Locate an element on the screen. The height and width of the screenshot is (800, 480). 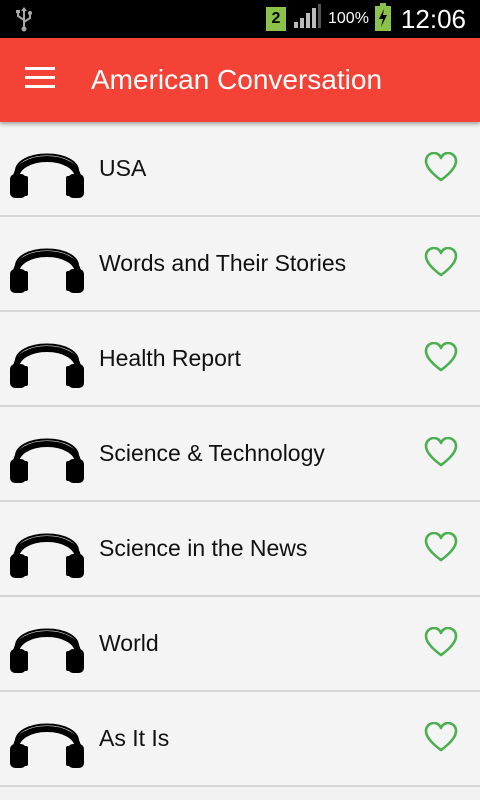
menu-button is located at coordinates (40, 80).